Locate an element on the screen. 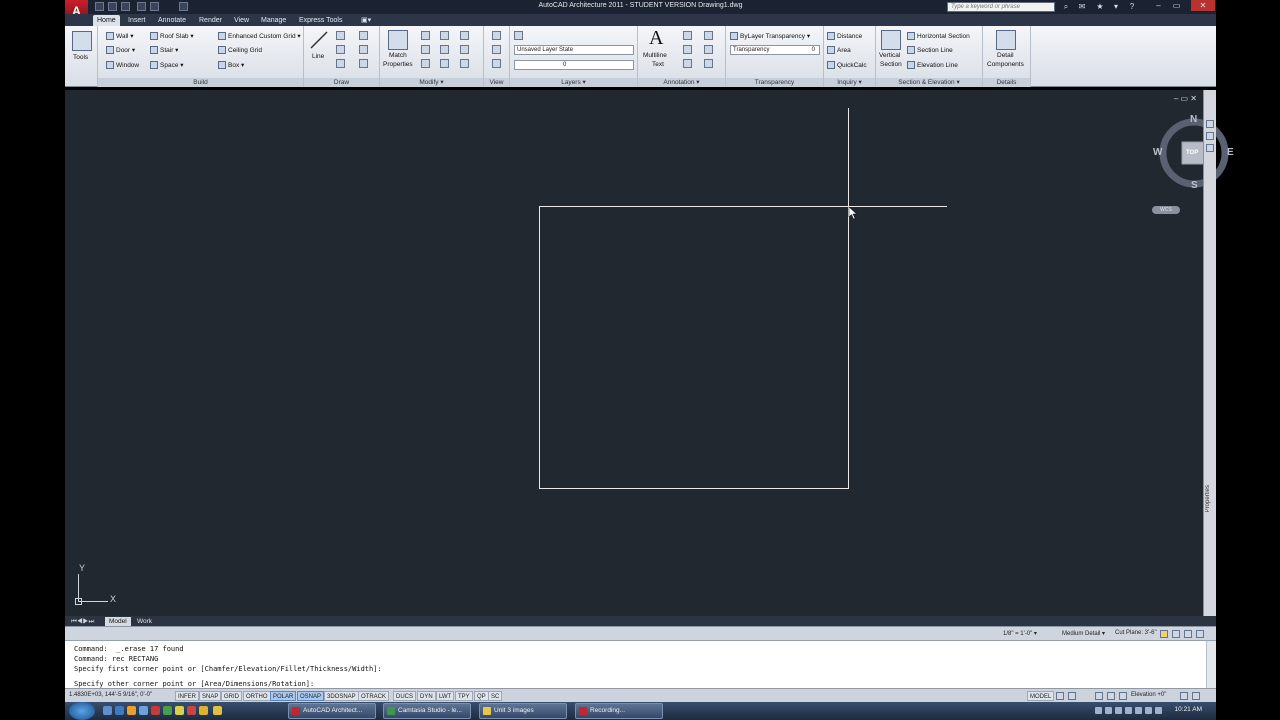  keynote-icon is located at coordinates (708, 49).